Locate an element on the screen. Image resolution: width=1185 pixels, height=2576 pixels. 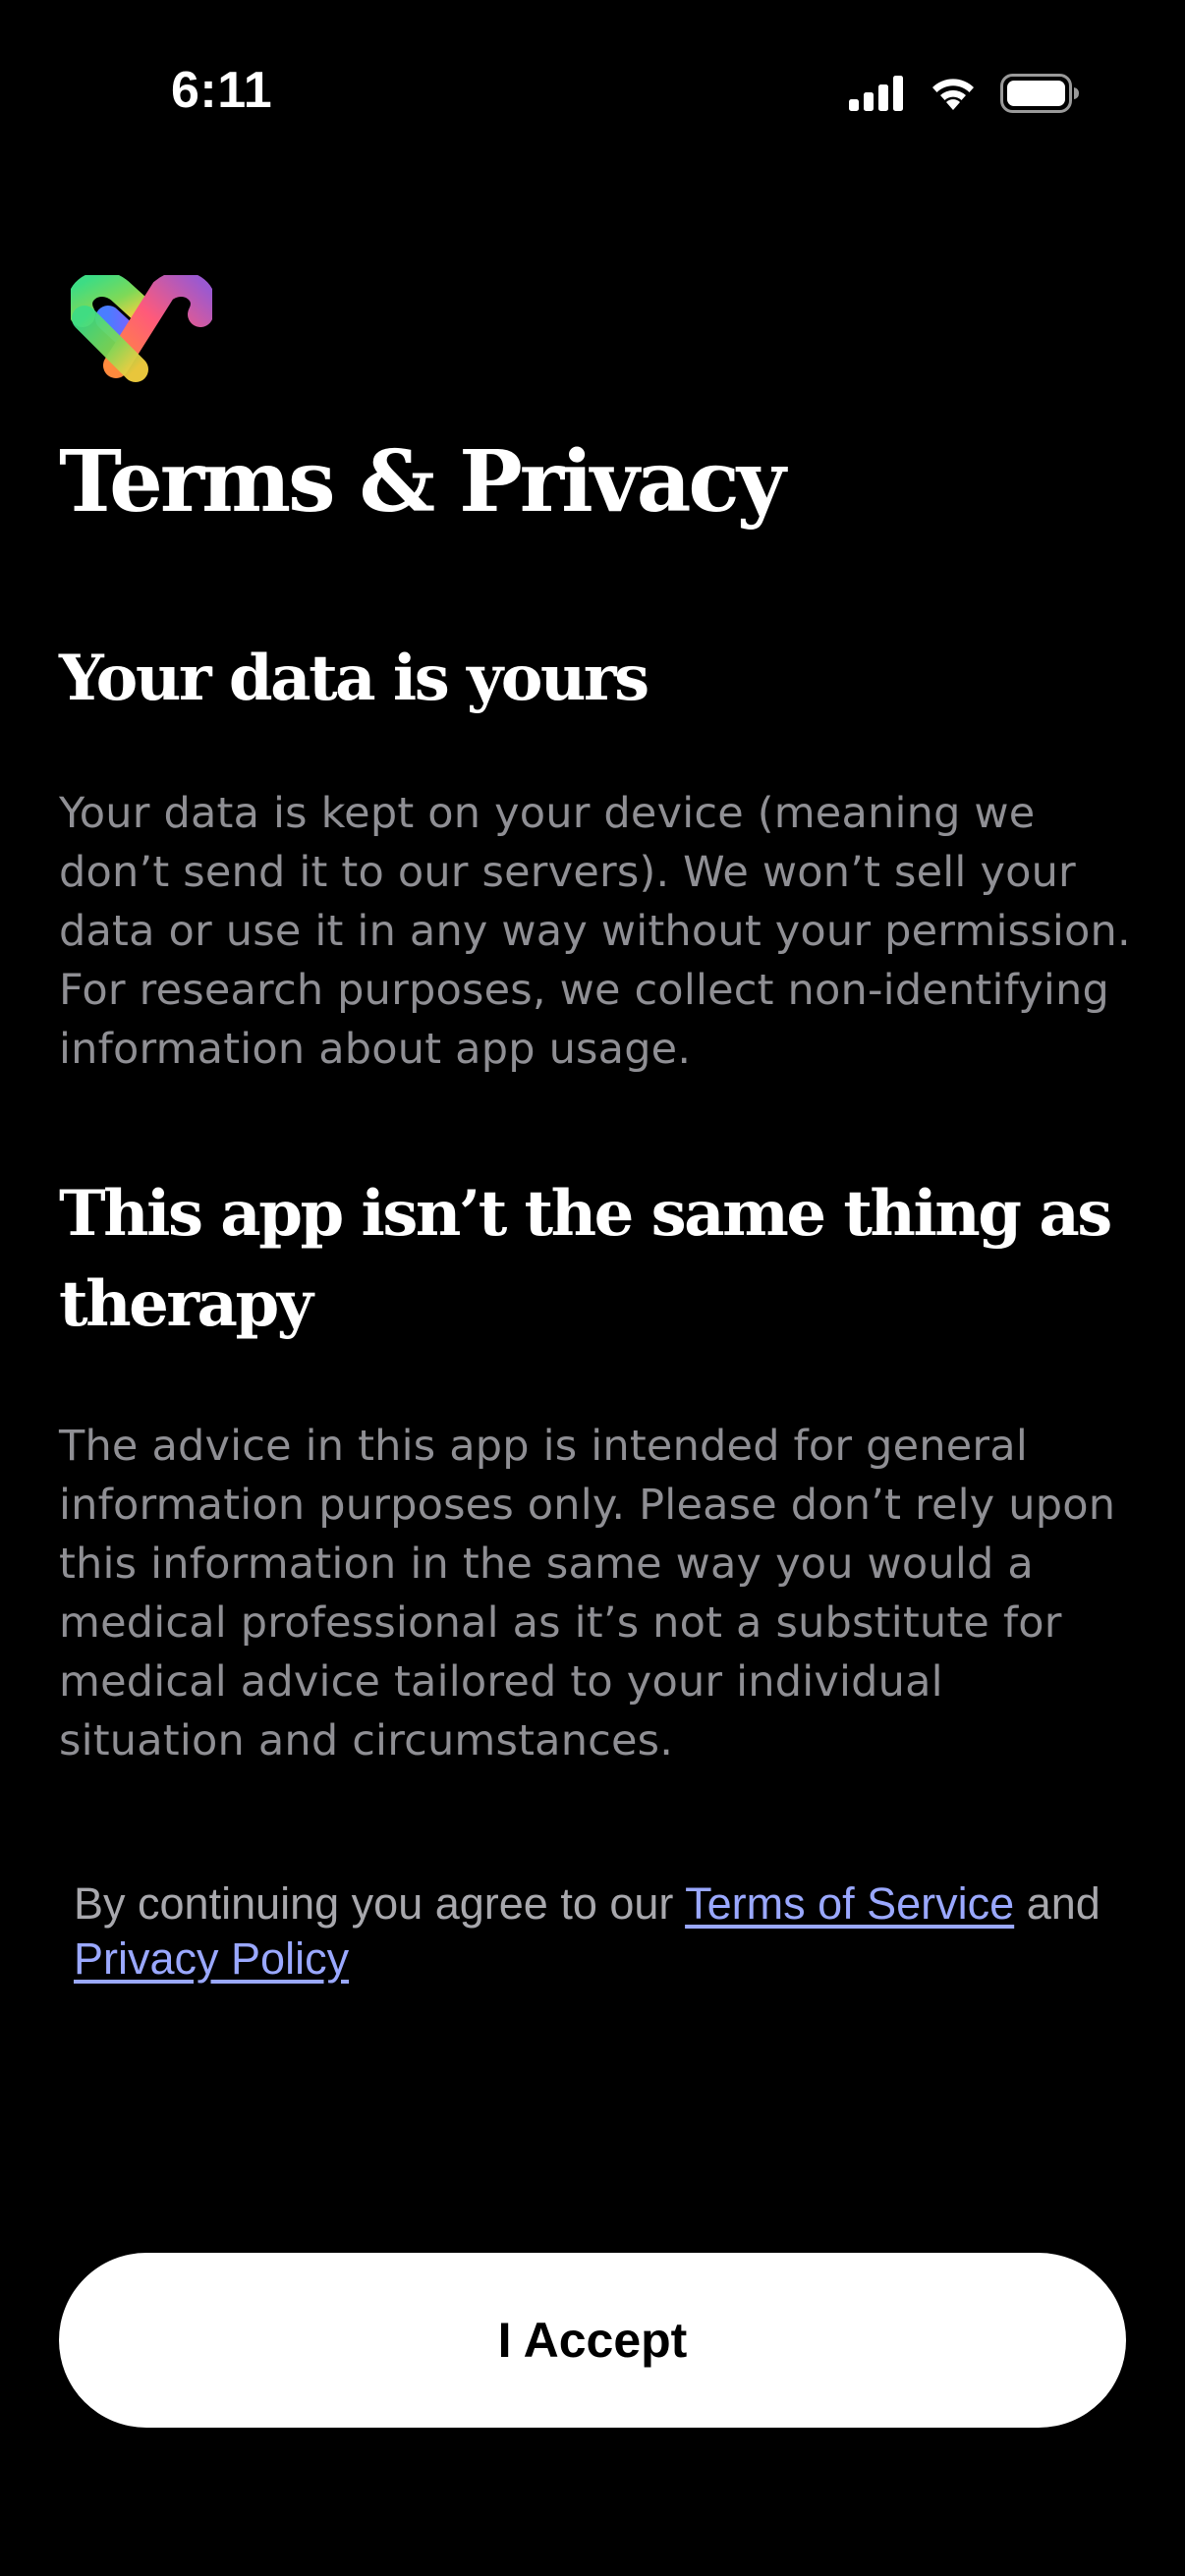
wifi-icon is located at coordinates (954, 96).